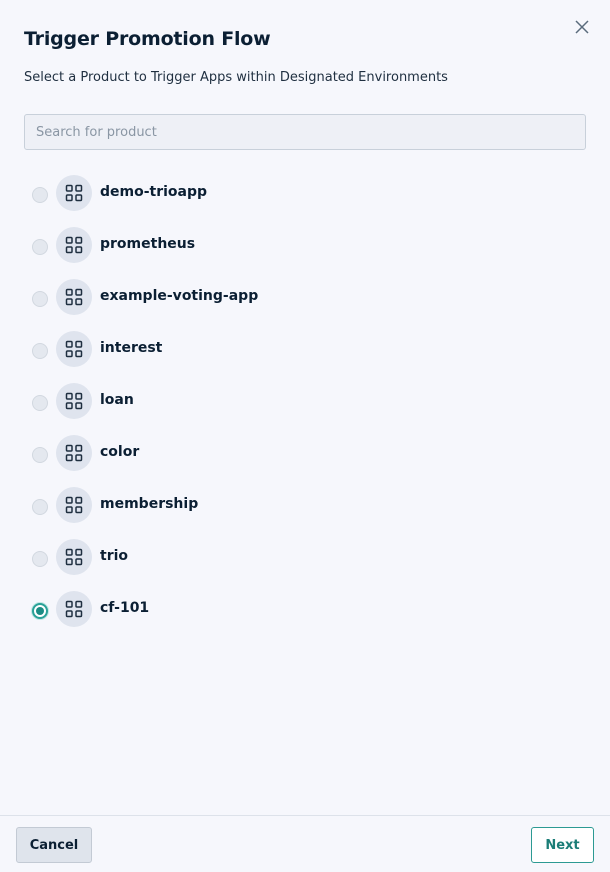  What do you see at coordinates (117, 400) in the screenshot?
I see `product-label: loan` at bounding box center [117, 400].